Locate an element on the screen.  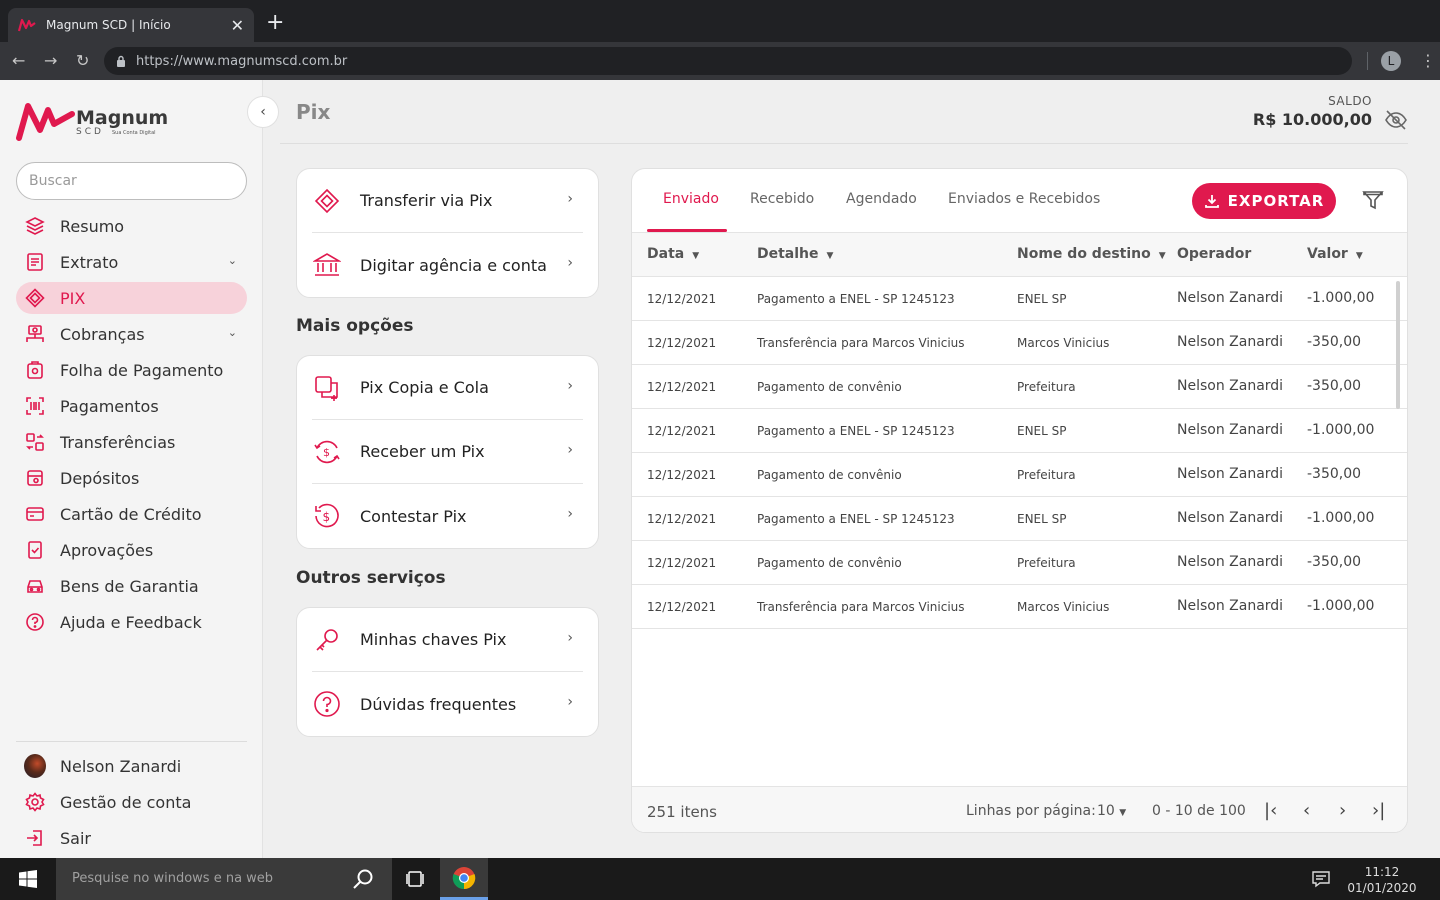
logo-name: Magnum is located at coordinates (122, 118).